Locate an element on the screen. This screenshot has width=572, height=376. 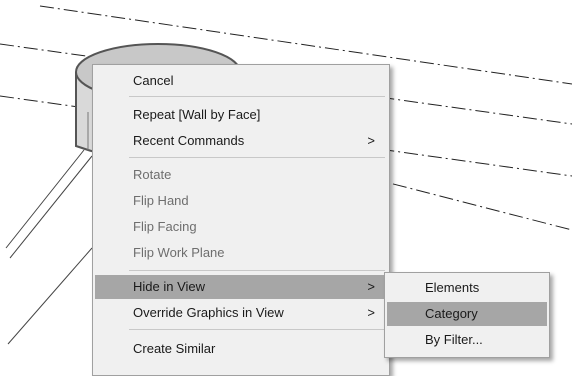
menu-item-label: Flip Work Plane is located at coordinates (179, 252).